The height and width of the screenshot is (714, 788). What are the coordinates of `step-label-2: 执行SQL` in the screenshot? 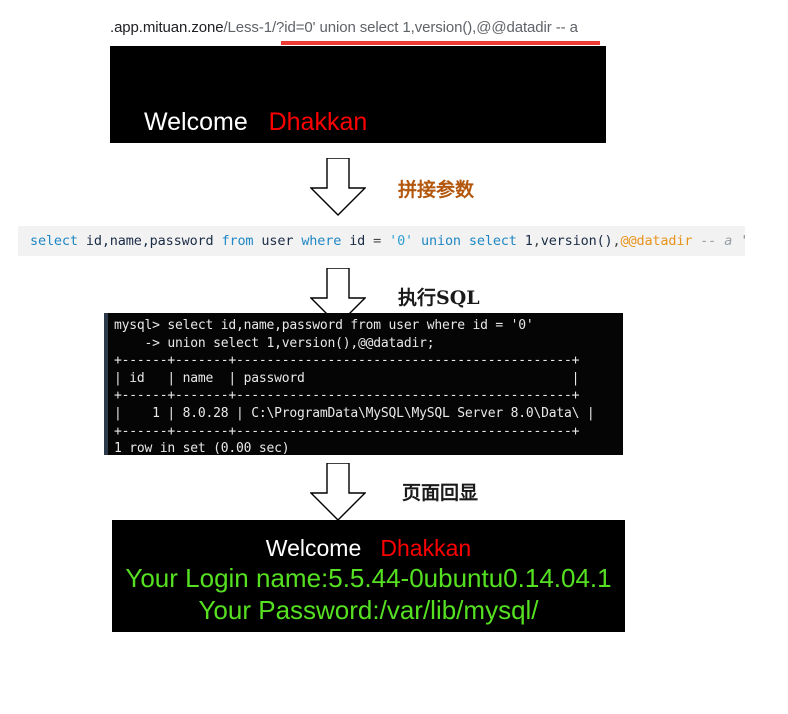 It's located at (439, 298).